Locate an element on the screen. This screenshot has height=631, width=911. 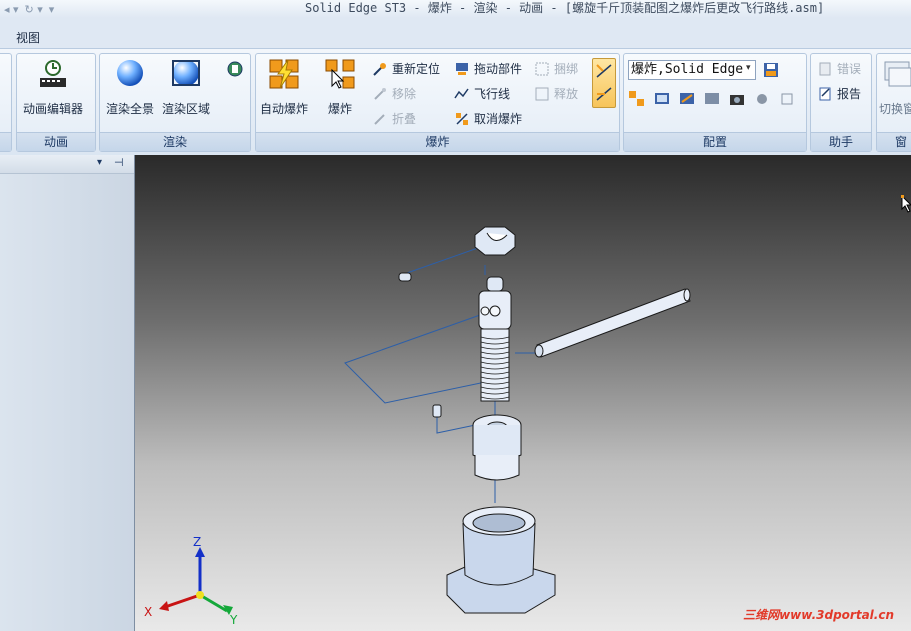
auto-explode-button: 自动爆炸 is located at coordinates (284, 87).